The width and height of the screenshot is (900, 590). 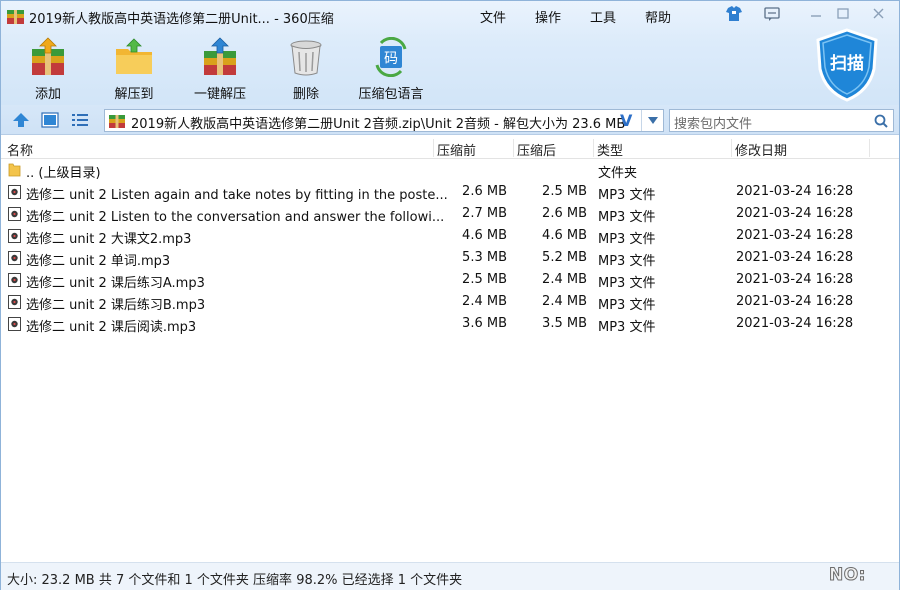 I want to click on extract-to-label: 解压到, so click(x=134, y=94).